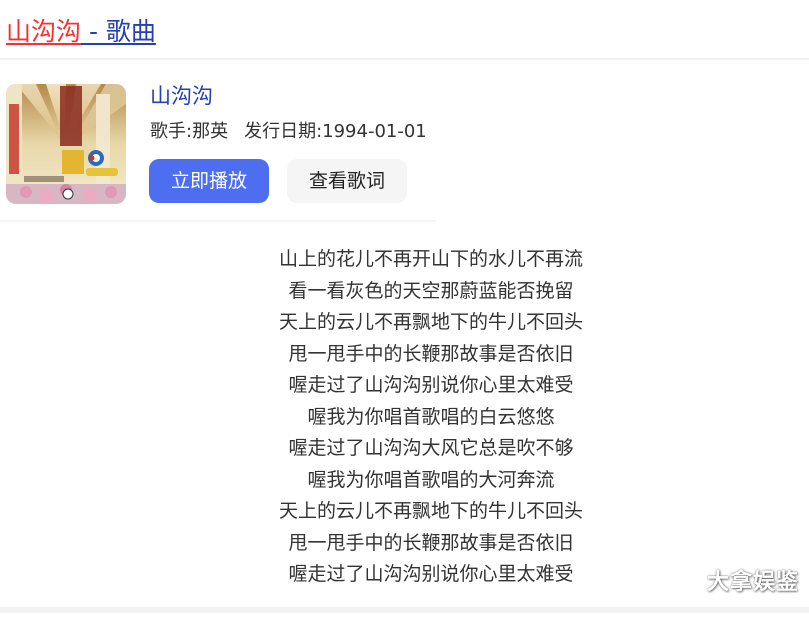 The image size is (809, 617). What do you see at coordinates (210, 131) in the screenshot?
I see `singer-name: 那英` at bounding box center [210, 131].